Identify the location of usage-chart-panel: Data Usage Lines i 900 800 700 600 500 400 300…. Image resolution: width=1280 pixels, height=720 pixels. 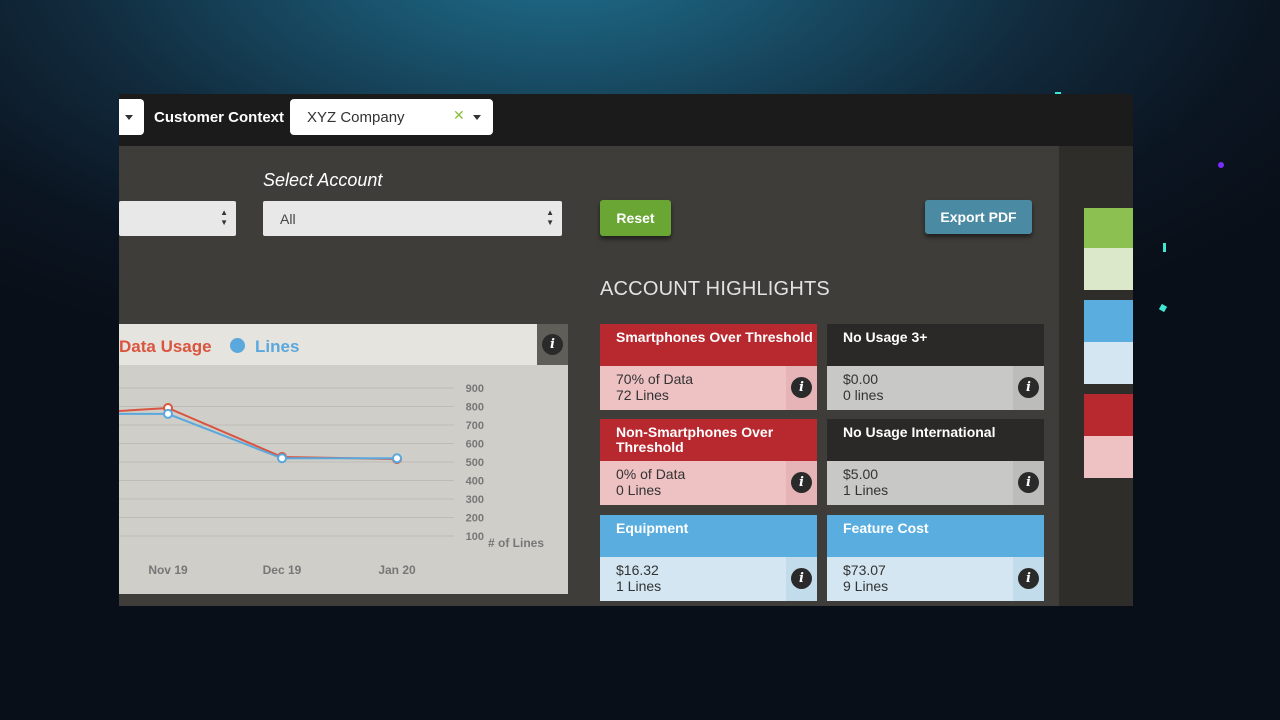
(343, 459).